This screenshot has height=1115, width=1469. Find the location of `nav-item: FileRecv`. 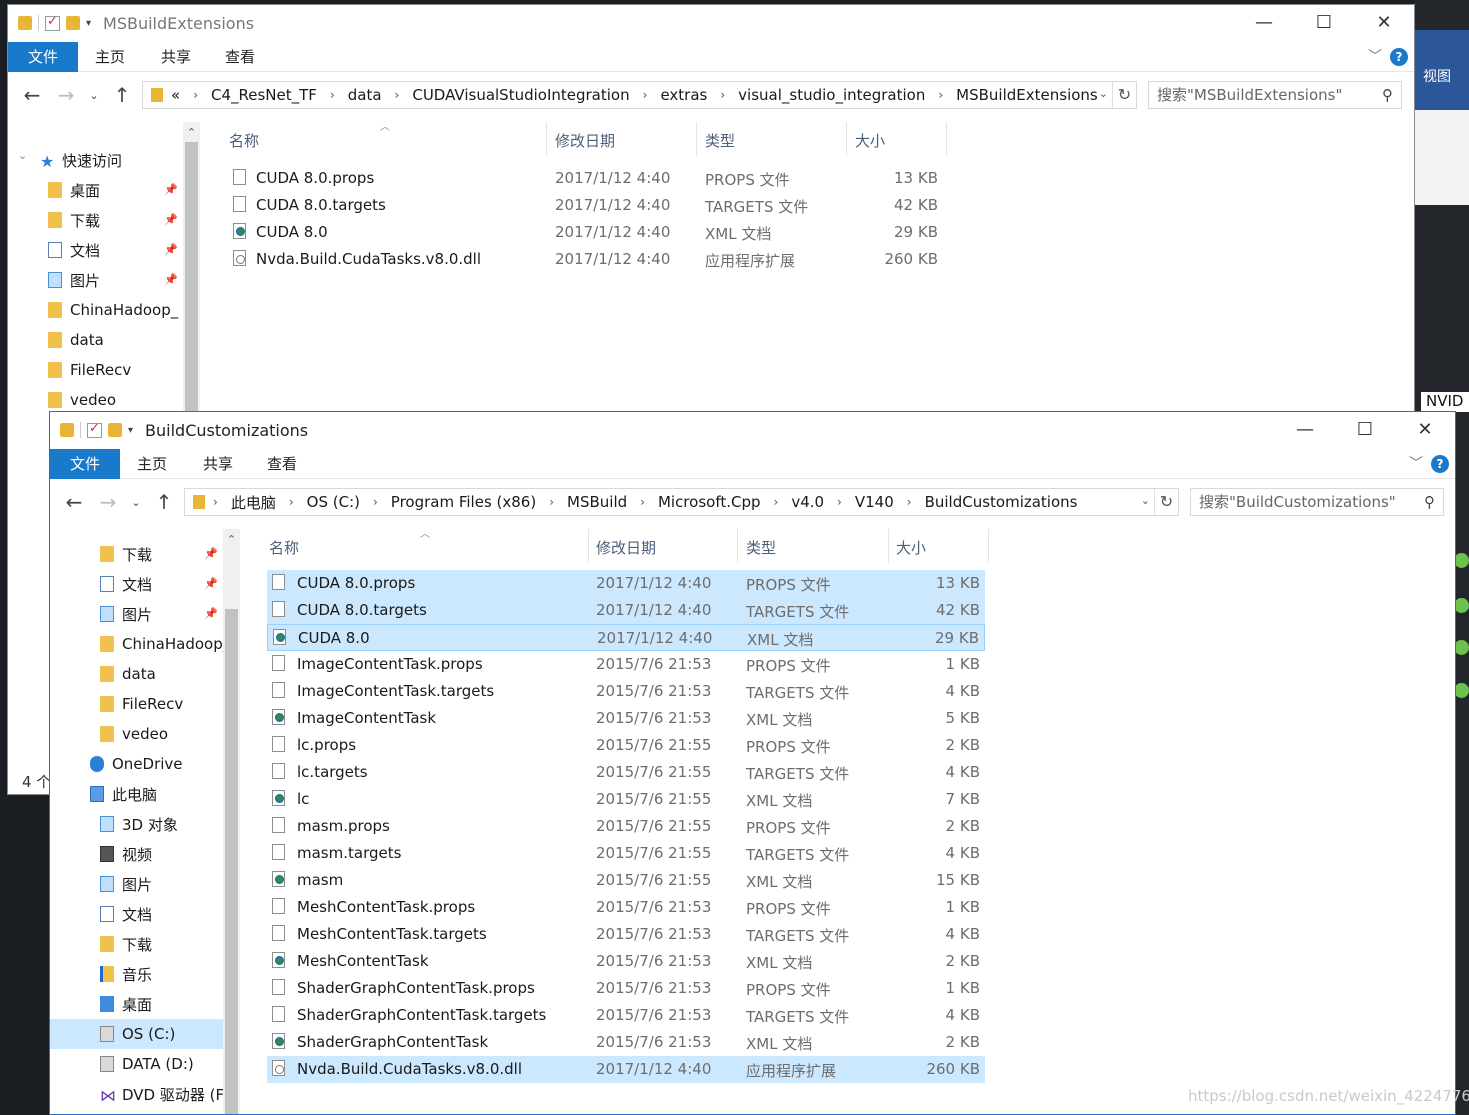

nav-item: FileRecv is located at coordinates (95, 370).